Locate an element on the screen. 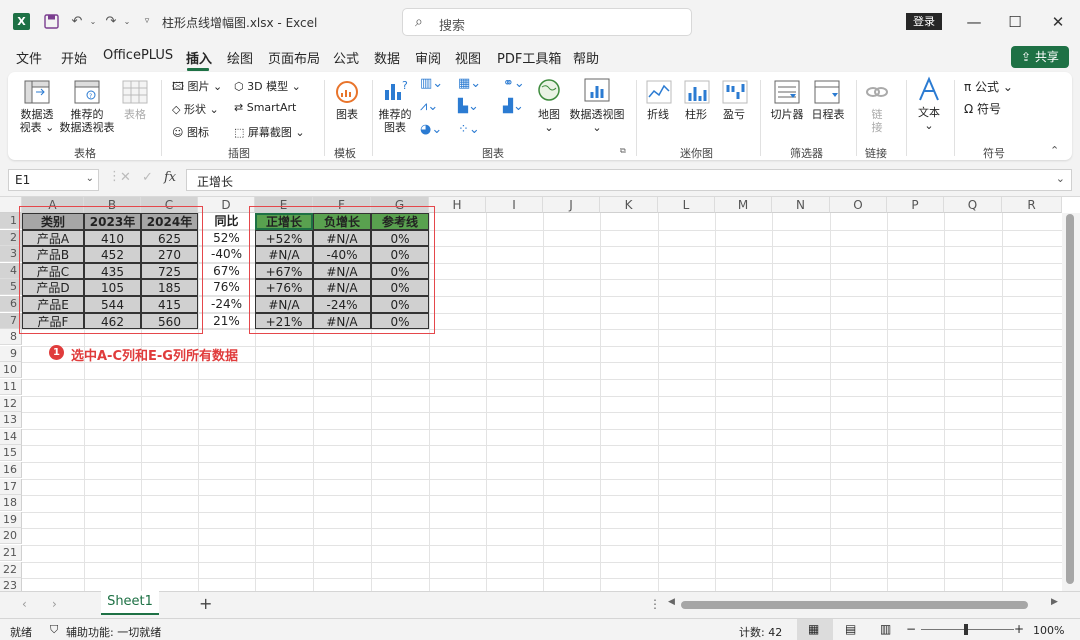 Image resolution: width=1080 pixels, height=640 pixels. menu-help: 帮助 is located at coordinates (586, 57).